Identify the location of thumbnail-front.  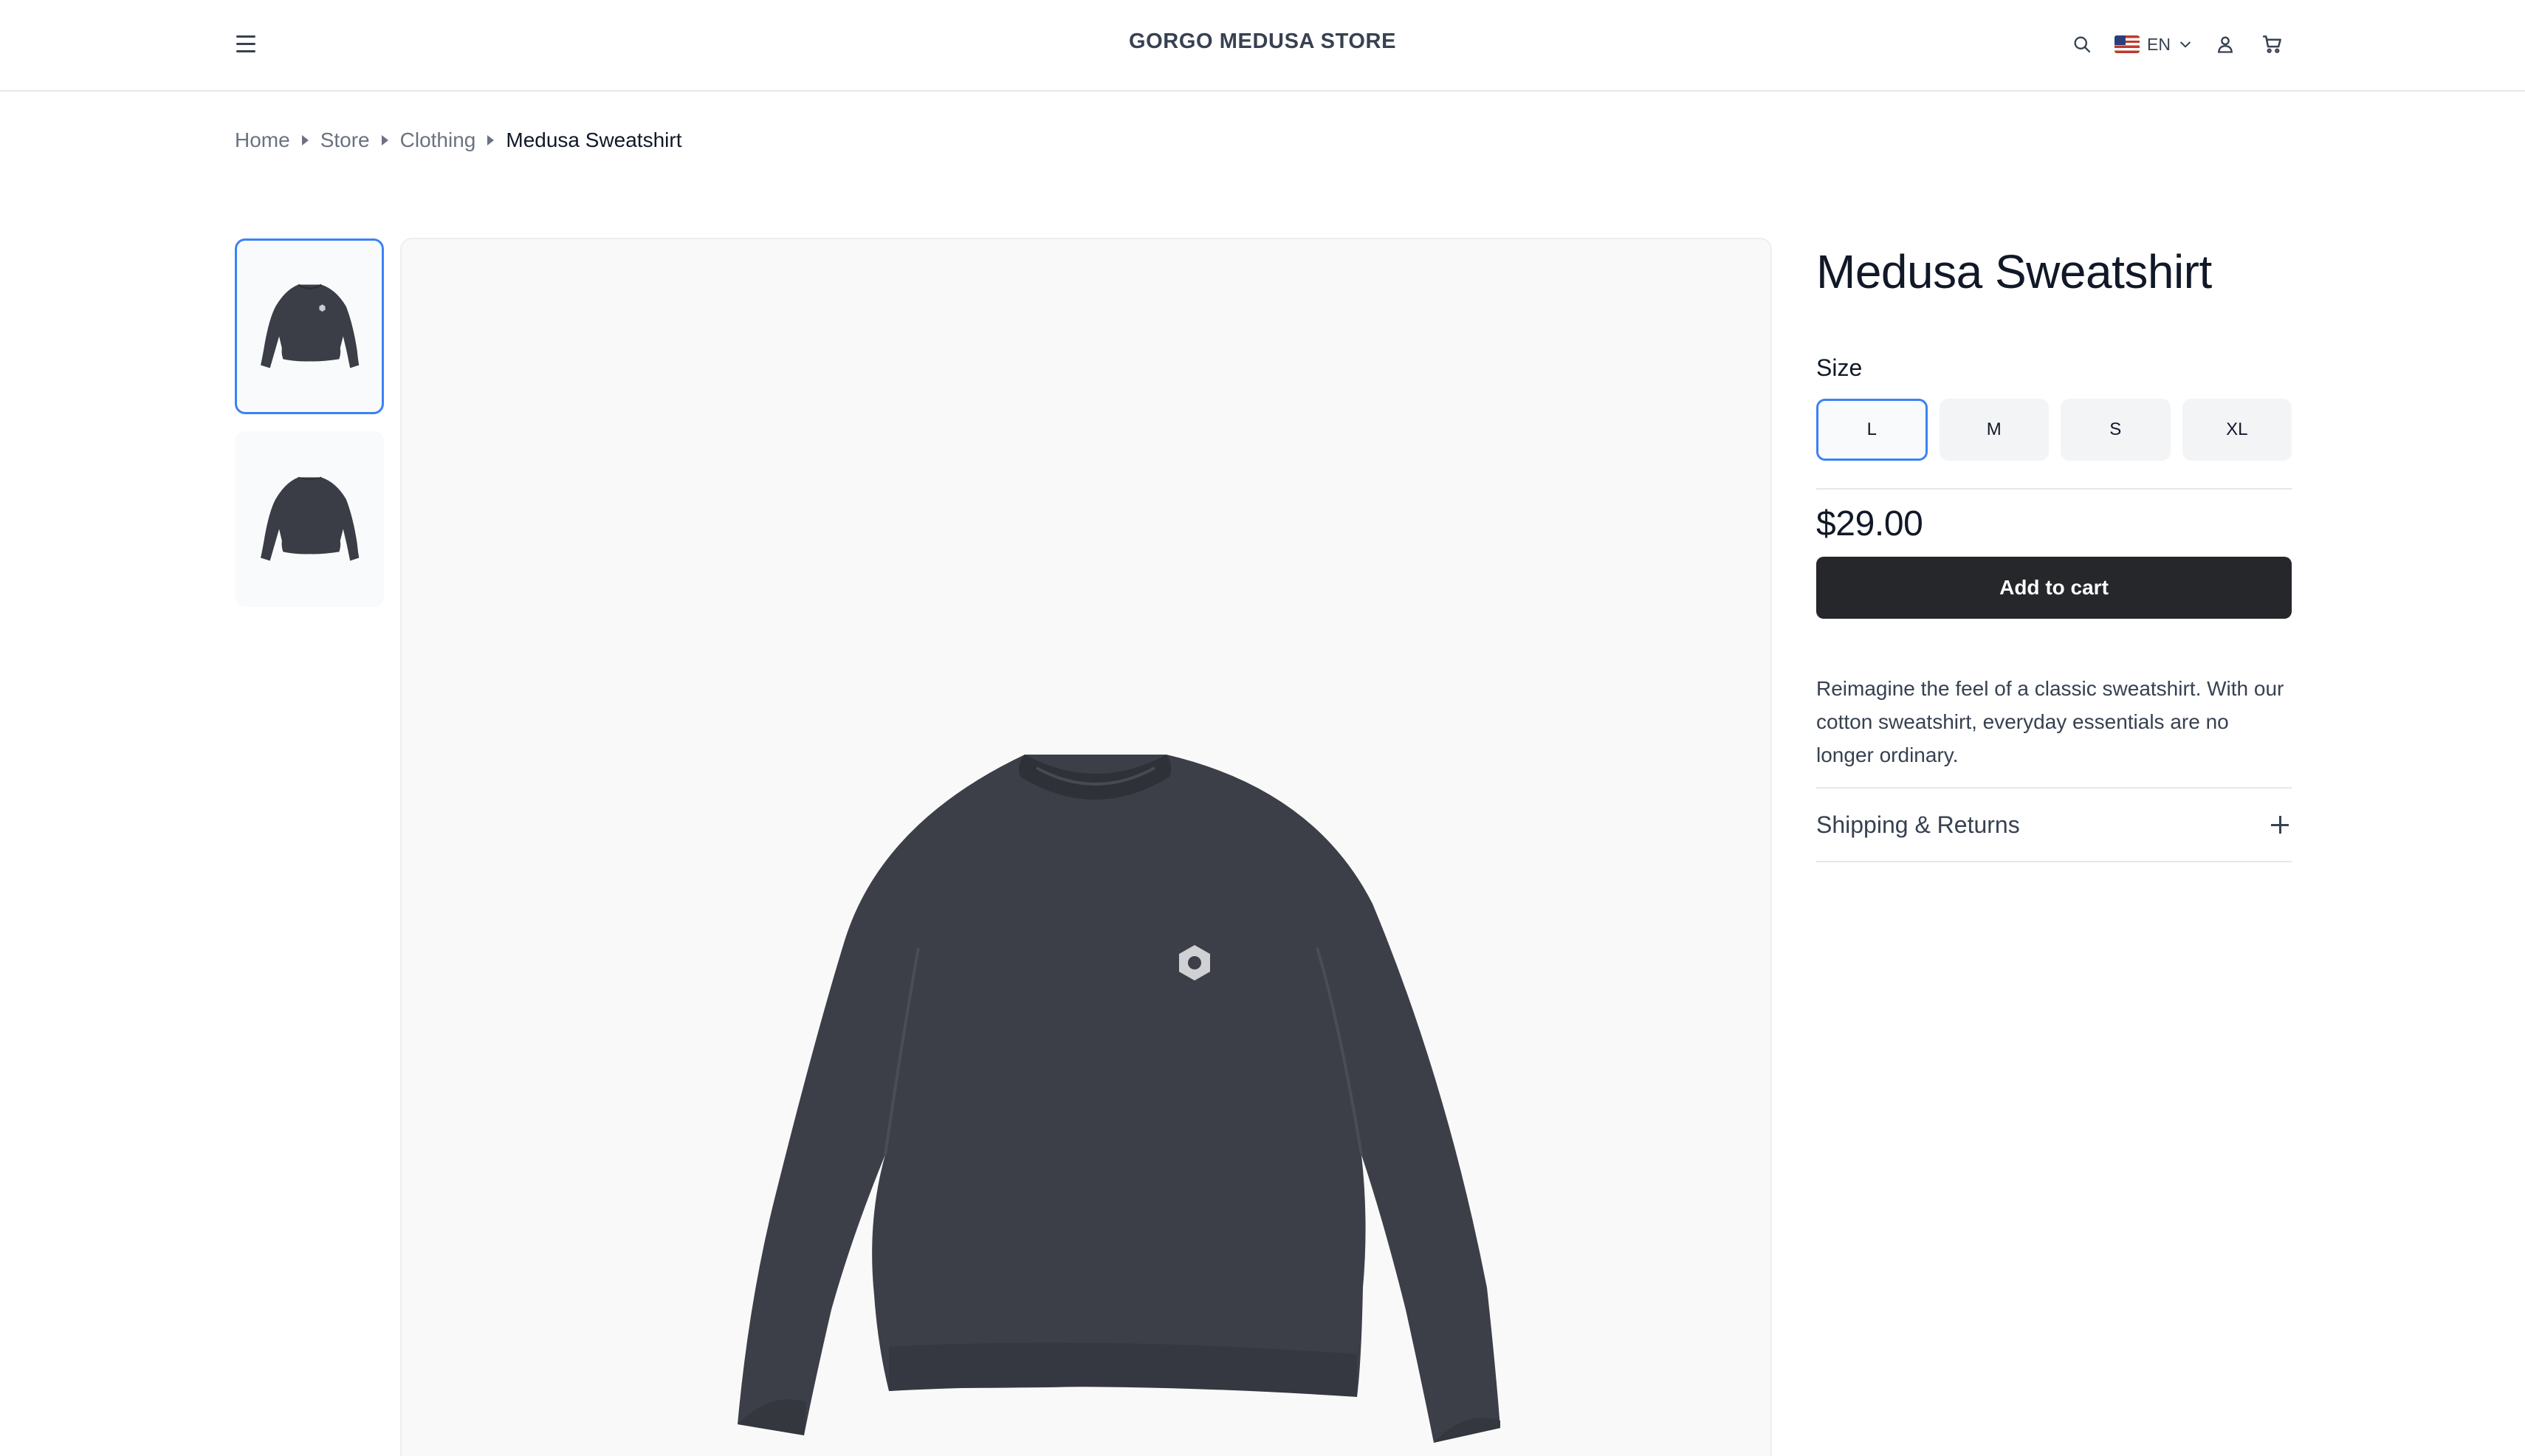
(309, 326).